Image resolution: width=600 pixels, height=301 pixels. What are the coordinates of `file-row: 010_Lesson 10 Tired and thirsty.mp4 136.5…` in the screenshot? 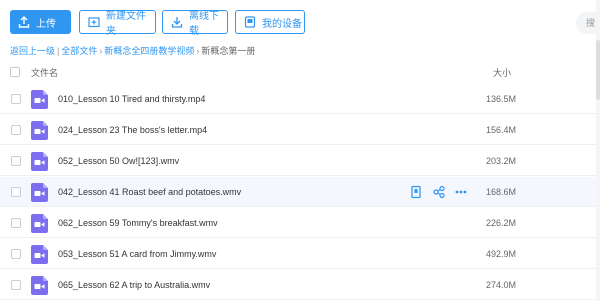 It's located at (300, 99).